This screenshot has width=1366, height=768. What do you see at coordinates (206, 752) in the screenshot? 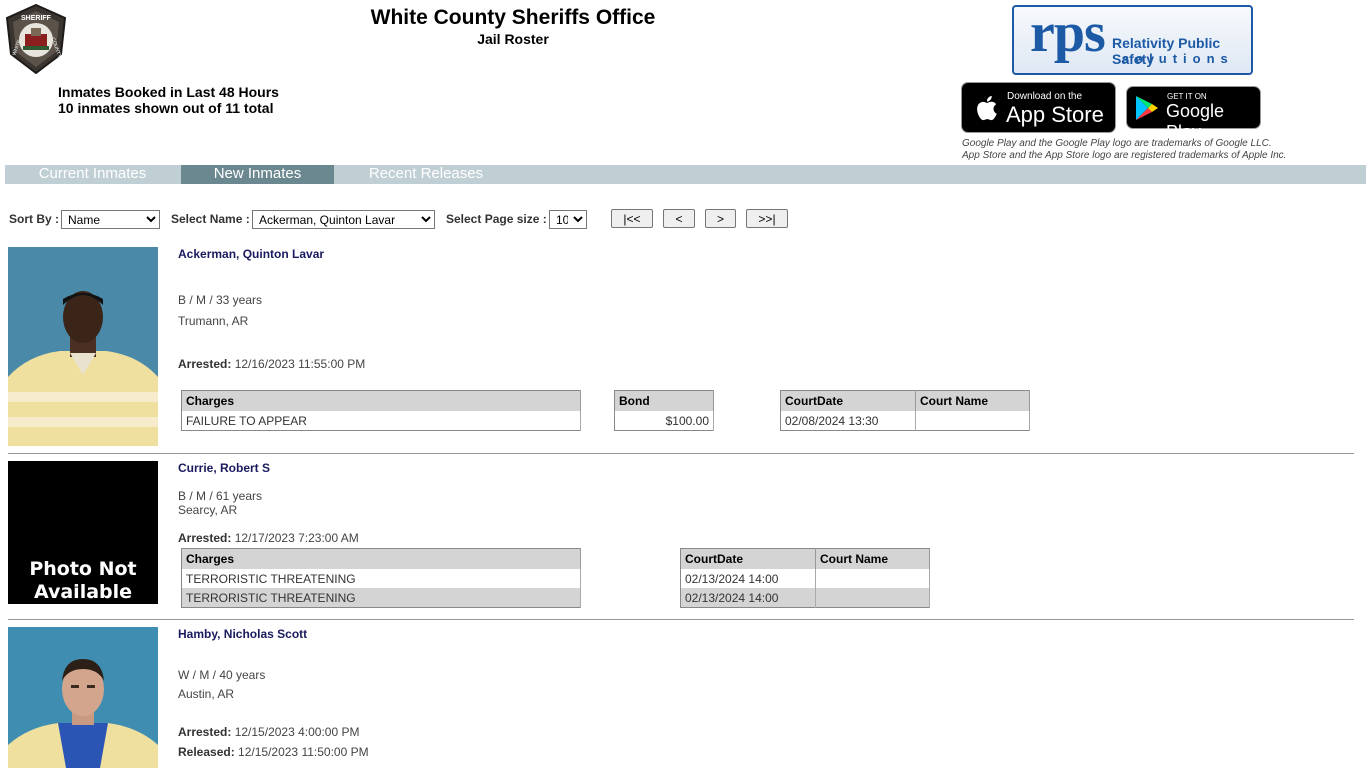
I see `released-label: Released:` at bounding box center [206, 752].